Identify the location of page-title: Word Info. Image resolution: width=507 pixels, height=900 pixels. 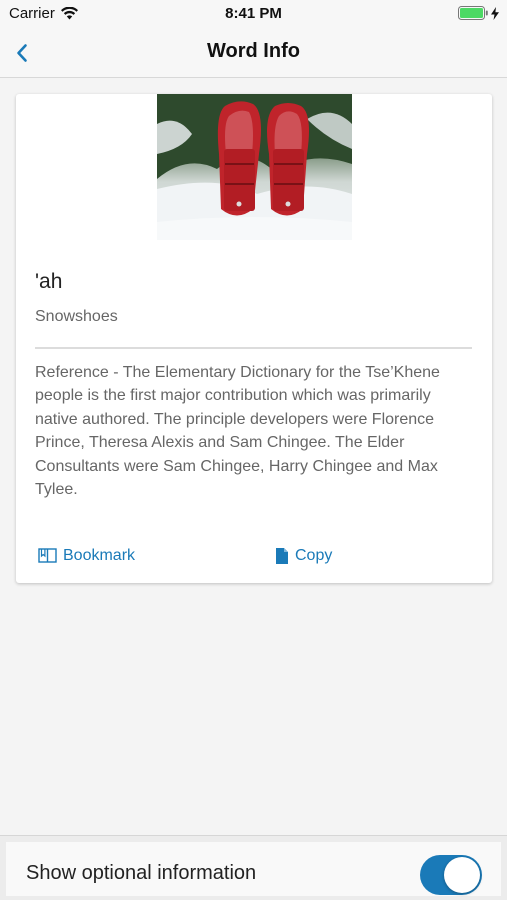
(253, 51).